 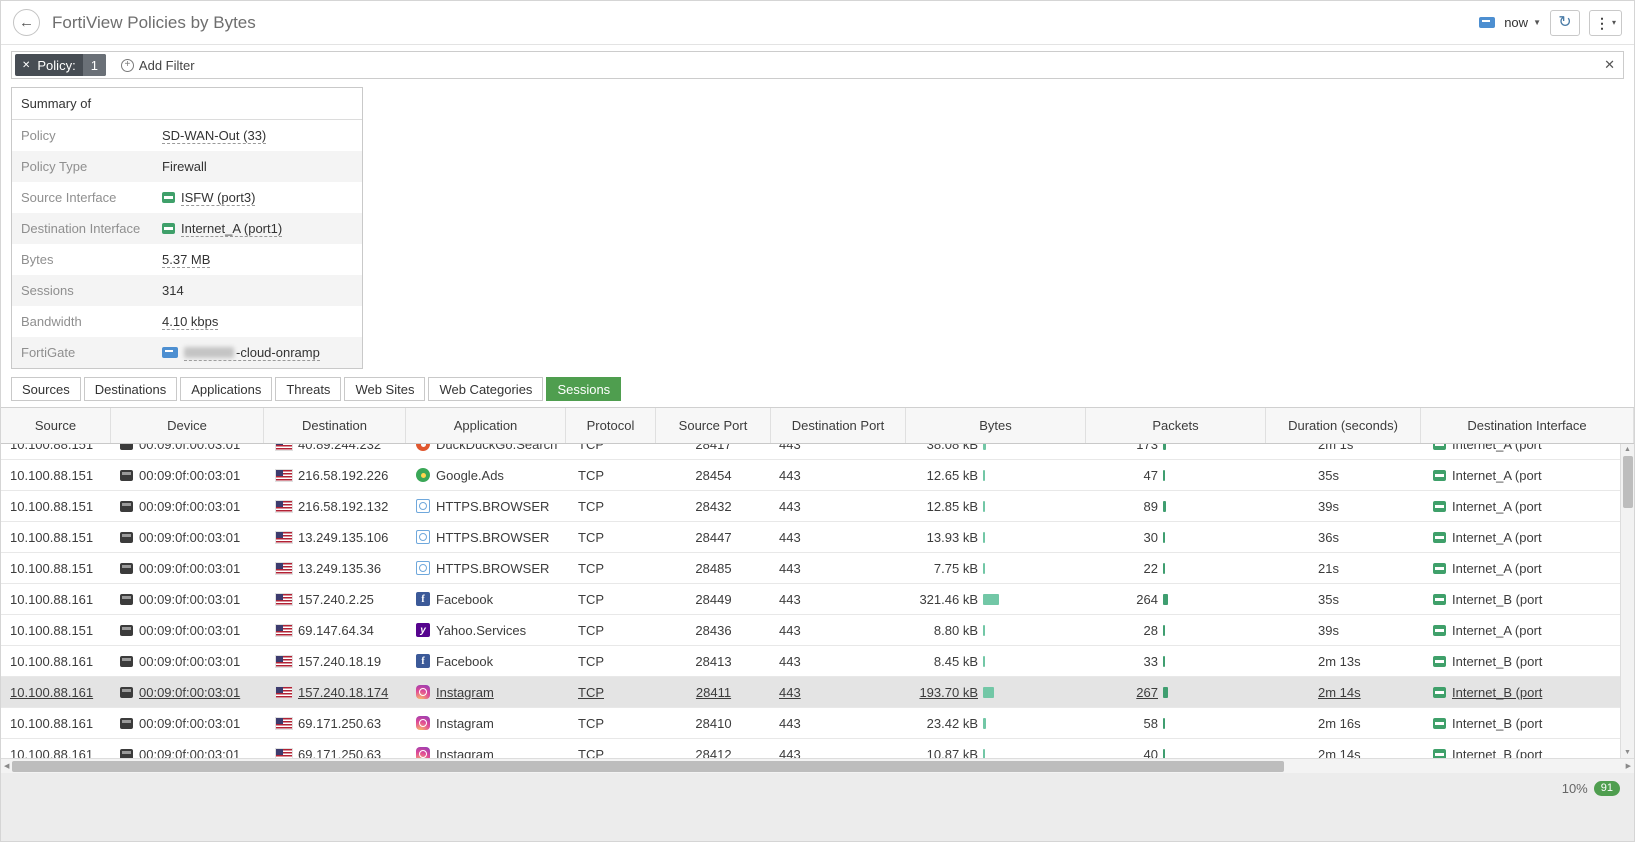 I want to click on tab-sessions: Sessions, so click(x=584, y=389).